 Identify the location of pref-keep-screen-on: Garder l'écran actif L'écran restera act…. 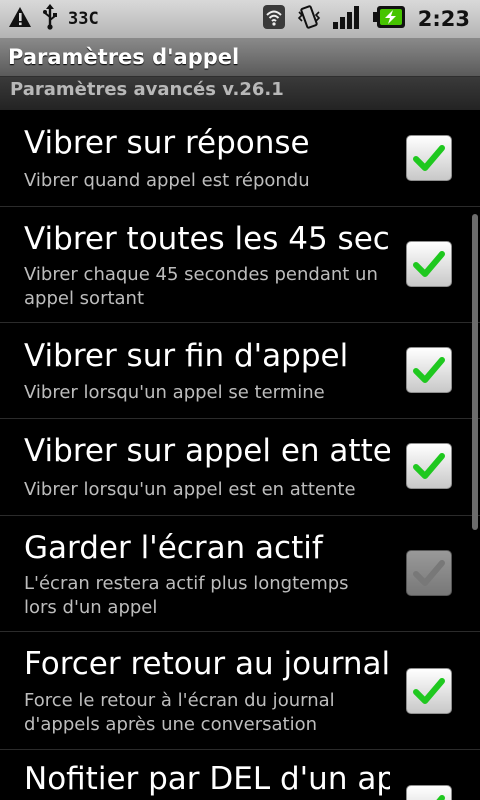
(240, 573).